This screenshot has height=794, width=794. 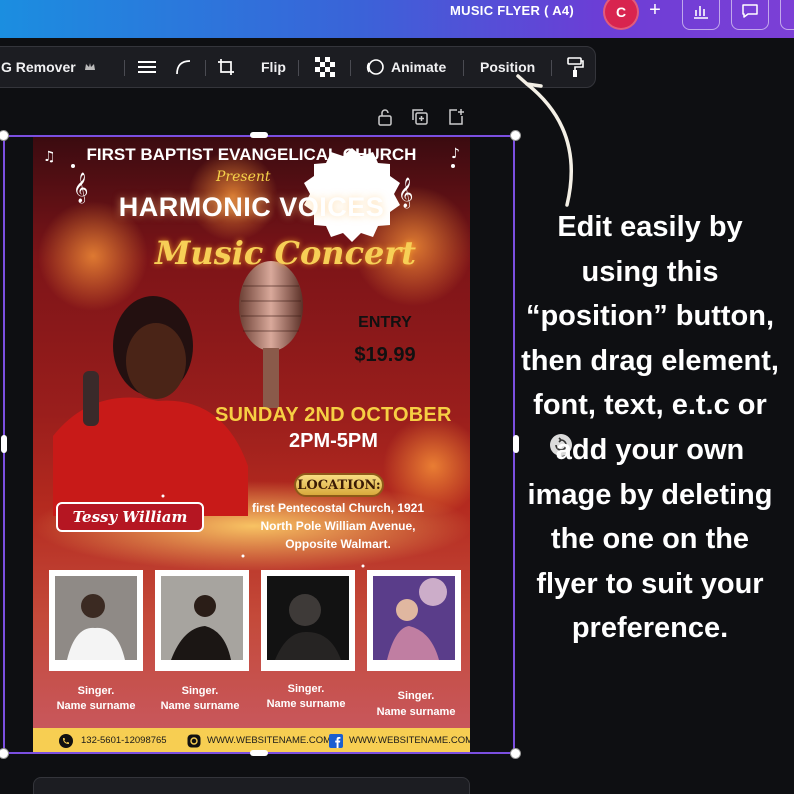 I want to click on crown-icon, so click(x=89, y=66).